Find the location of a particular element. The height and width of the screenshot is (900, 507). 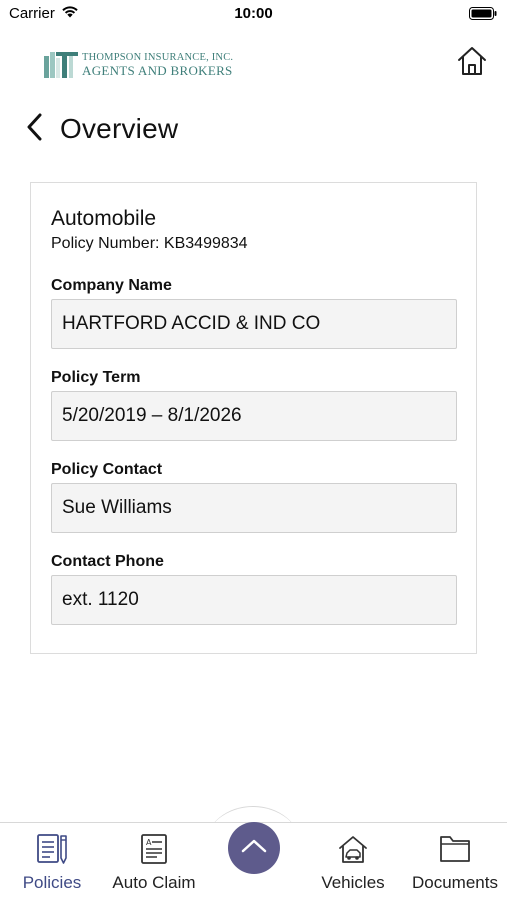

tab-auto-claim: A Auto Claim is located at coordinates (154, 862).